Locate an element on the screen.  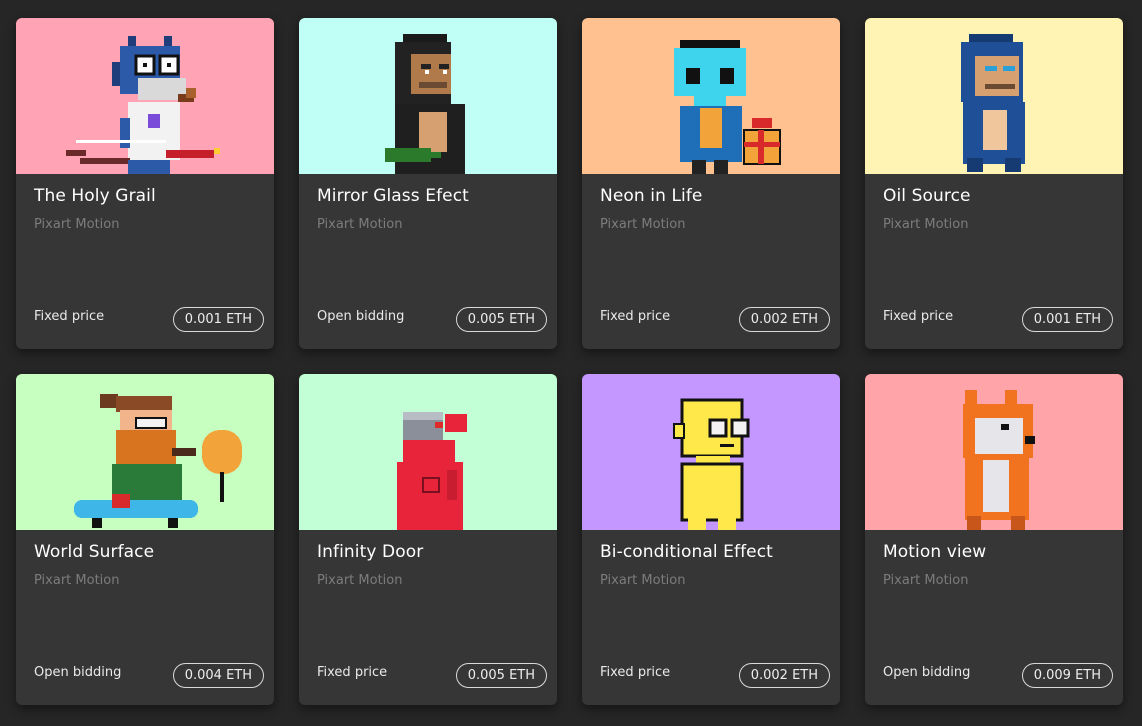
fox-icon is located at coordinates (999, 460).